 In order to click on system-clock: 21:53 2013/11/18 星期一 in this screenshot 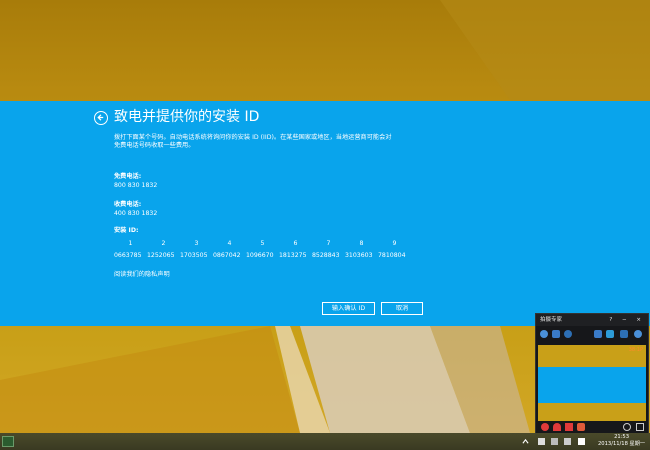, I will do `click(621, 441)`.